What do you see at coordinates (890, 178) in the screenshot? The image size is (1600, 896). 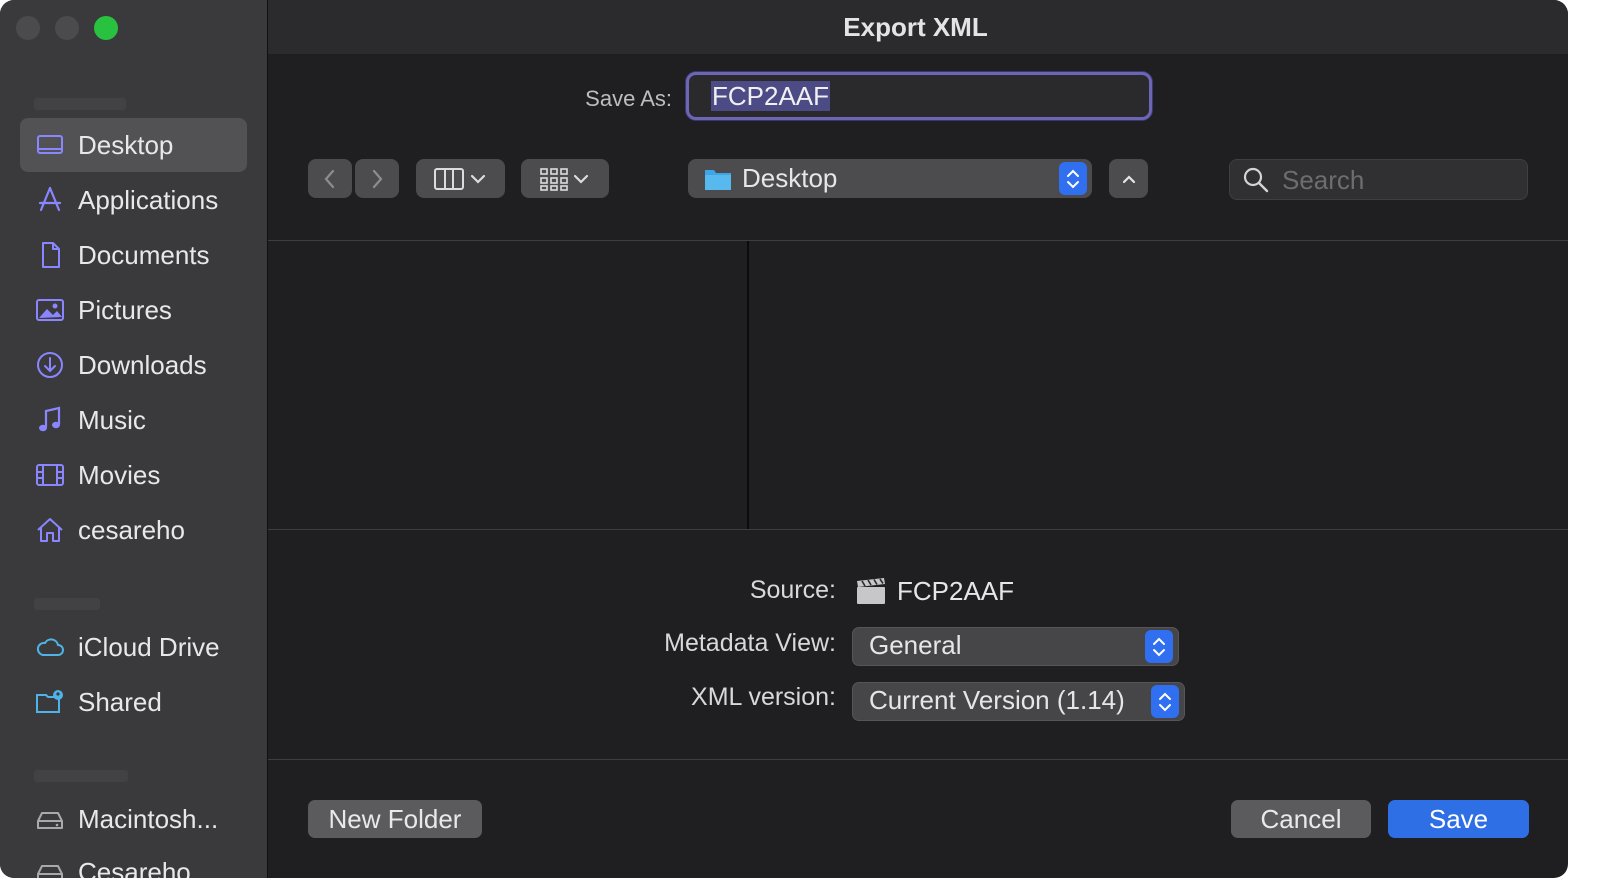 I see `location-popup: Desktop` at bounding box center [890, 178].